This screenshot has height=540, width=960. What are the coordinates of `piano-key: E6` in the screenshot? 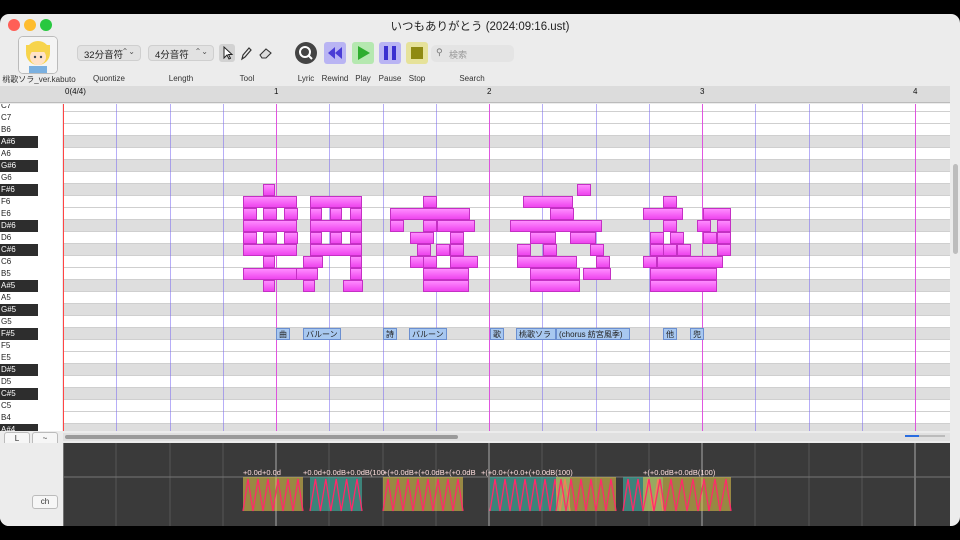 It's located at (19, 214).